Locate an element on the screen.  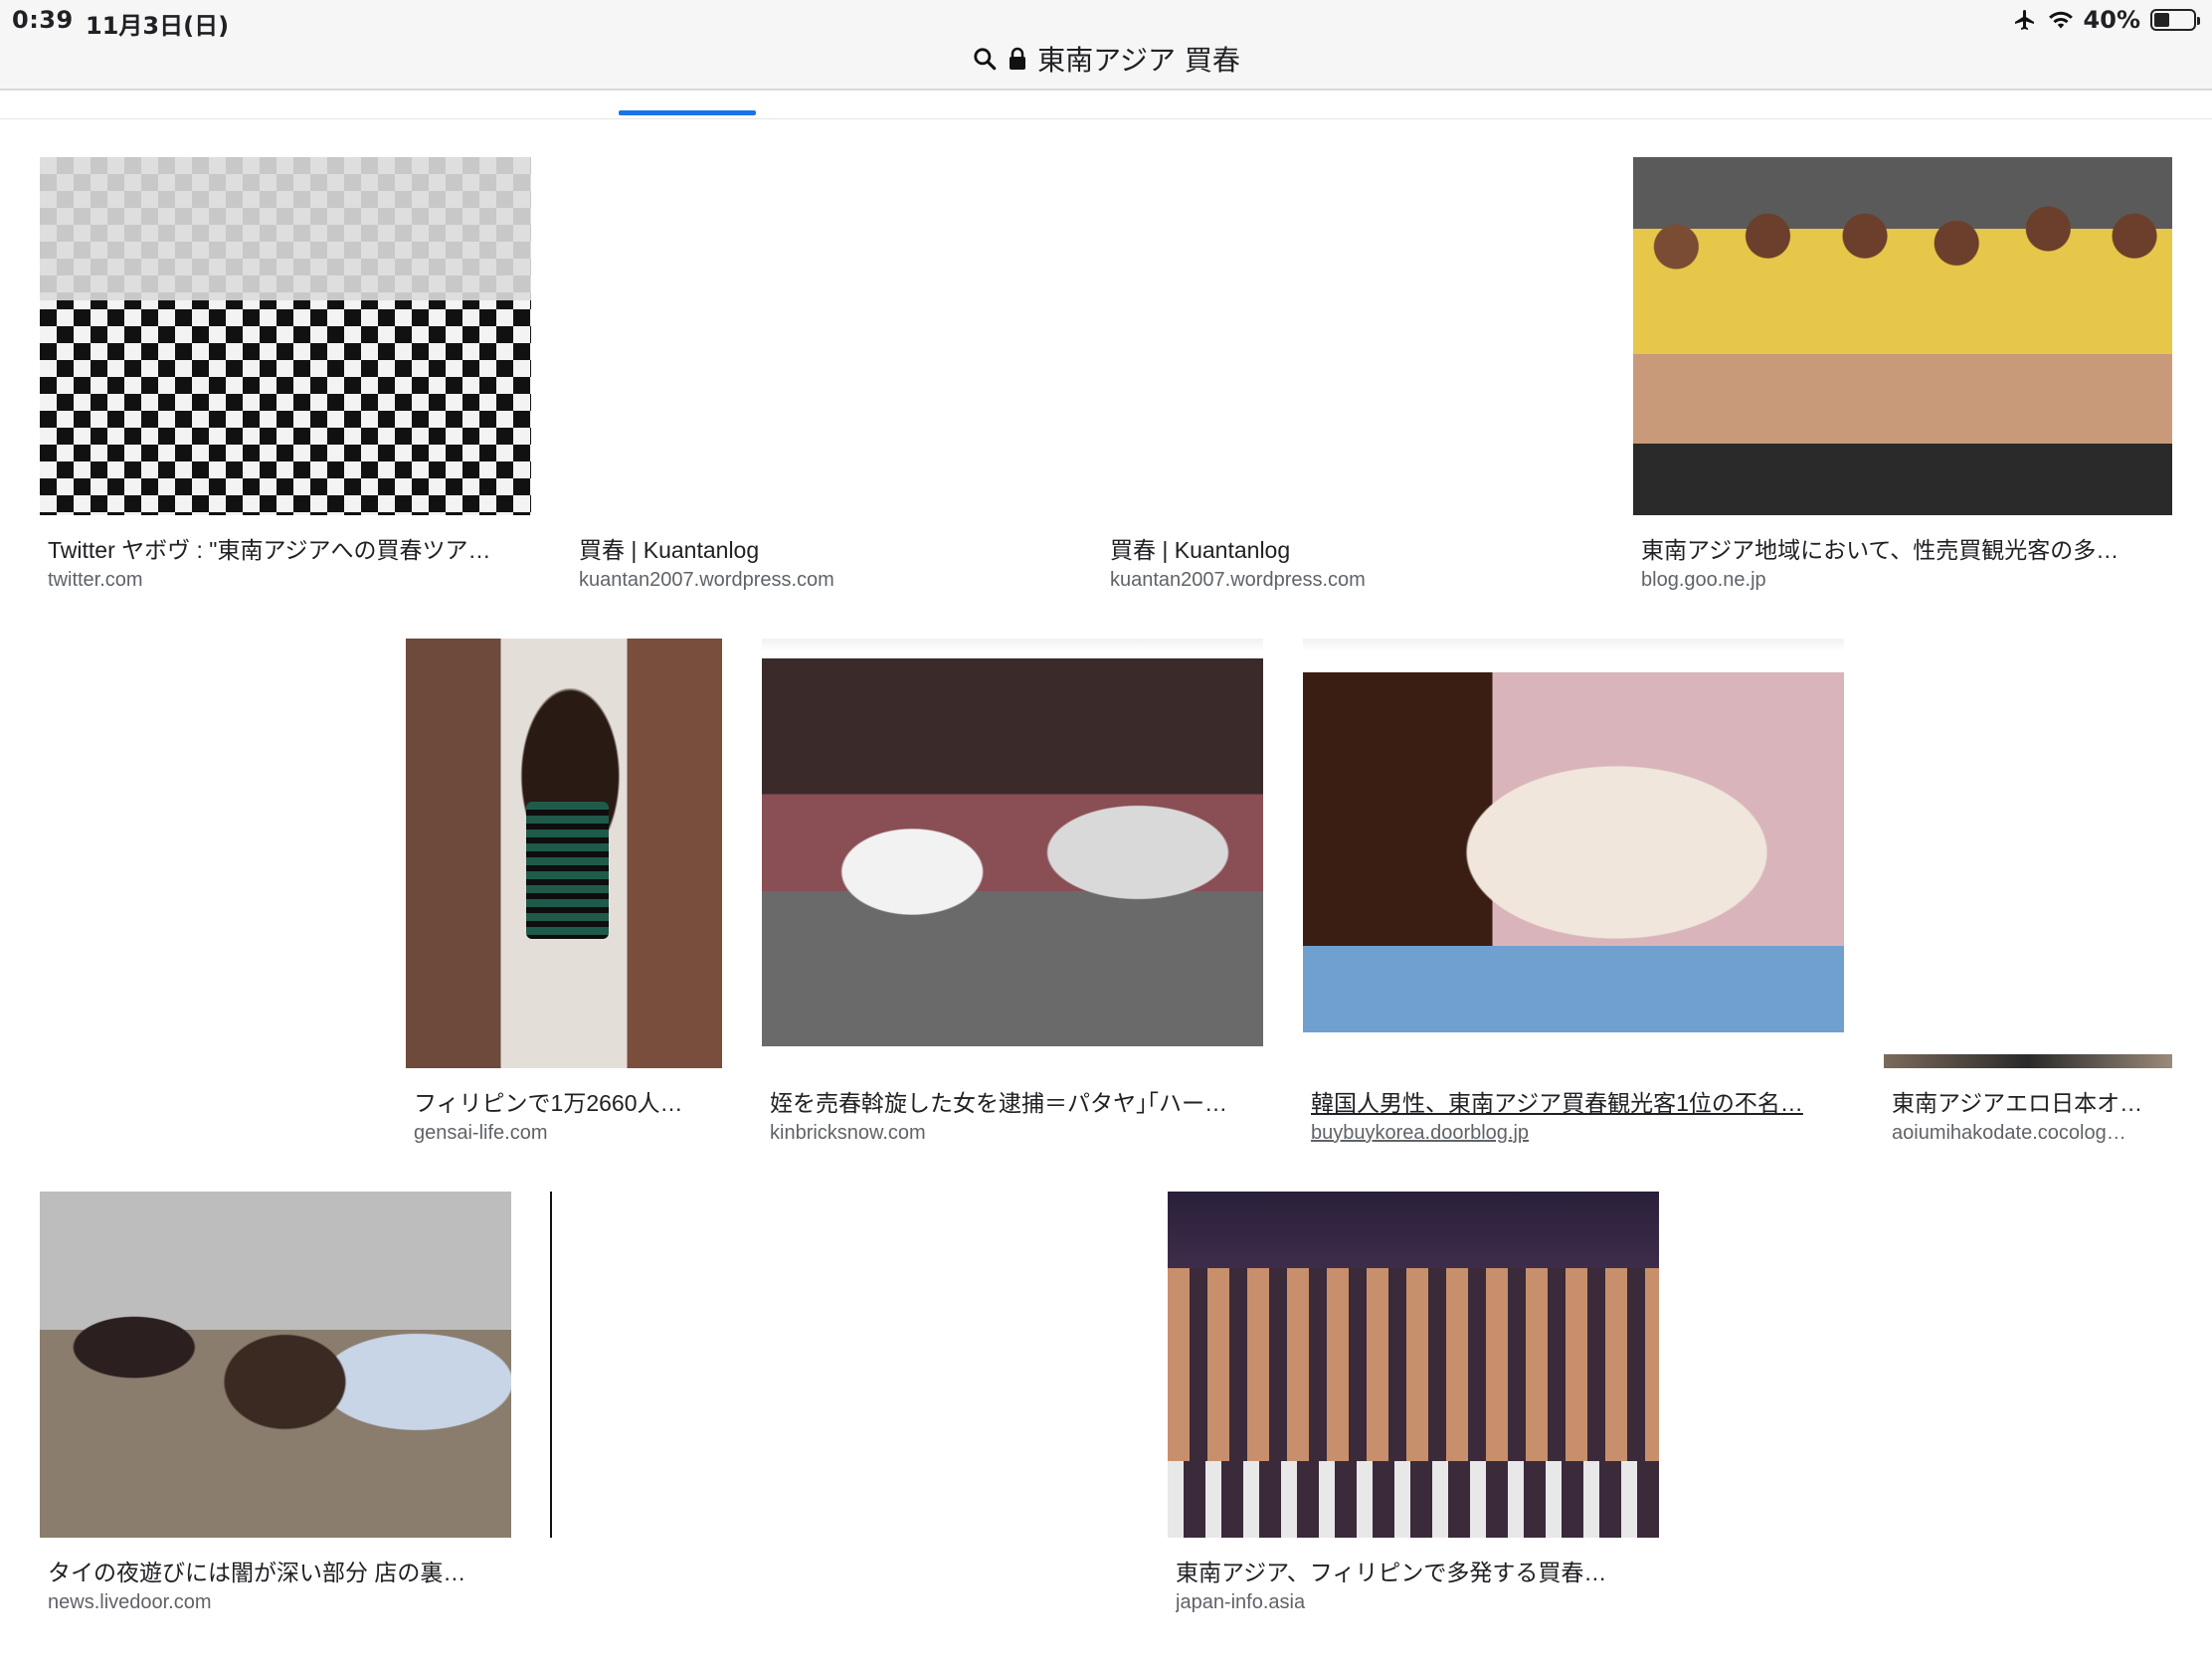
image-result-card: 姪を売春斡旋した女を逮捕＝パタヤ｣｢ハー… kinbricksnow.com is located at coordinates (1012, 892).